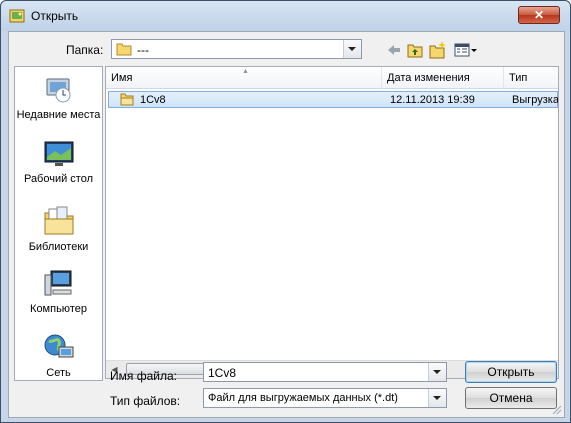  I want to click on filetype-value: Файл для выгружаемых данных (*.dt), so click(303, 398).